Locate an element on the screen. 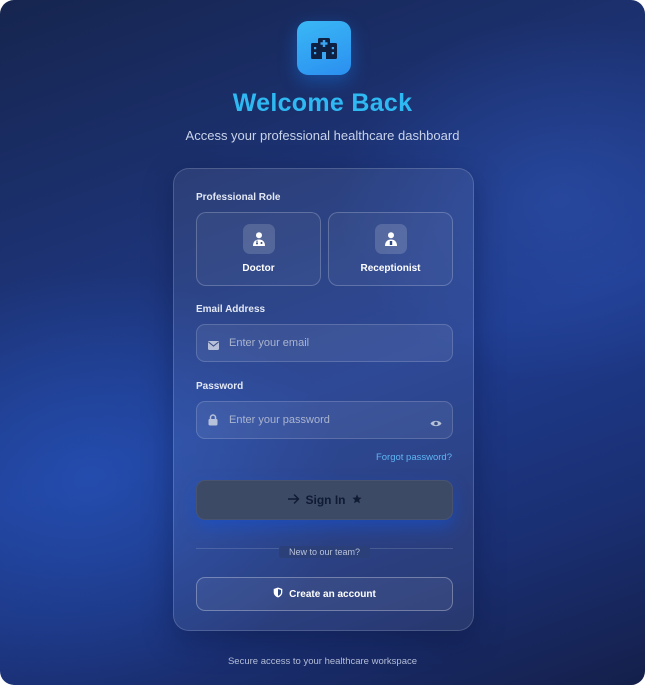 The width and height of the screenshot is (645, 685). role-receptionist-button: Receptionist is located at coordinates (390, 249).